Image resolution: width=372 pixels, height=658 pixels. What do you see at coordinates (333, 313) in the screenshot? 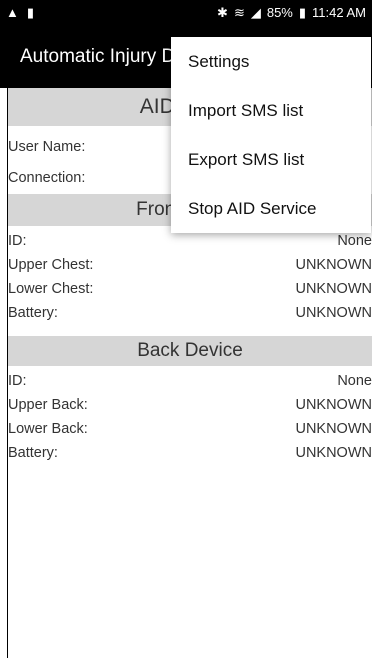
I see `front-battery-value: UNKNOWN` at bounding box center [333, 313].